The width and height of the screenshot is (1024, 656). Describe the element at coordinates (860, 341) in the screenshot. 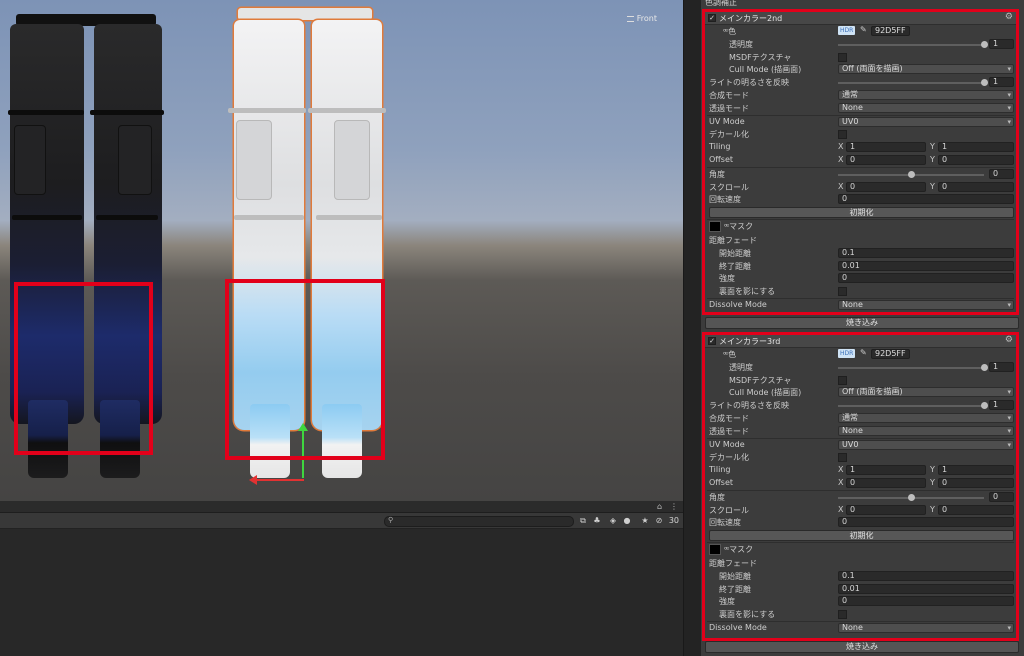

I see `section-header: ✓ メインカラー3rd ⚙` at that location.